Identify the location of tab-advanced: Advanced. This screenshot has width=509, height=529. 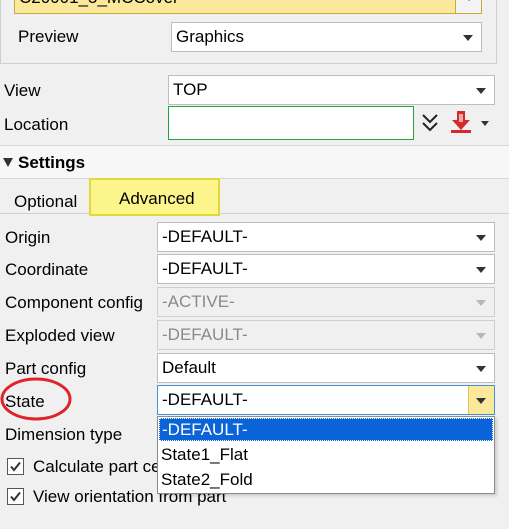
(154, 197).